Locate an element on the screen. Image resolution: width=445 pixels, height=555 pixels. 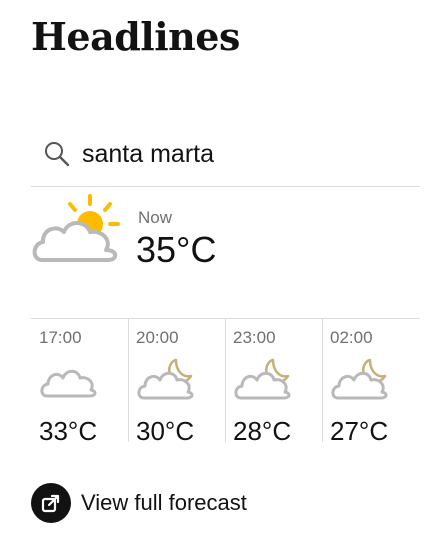
hour-item: 17:00 33°C is located at coordinates (79, 382).